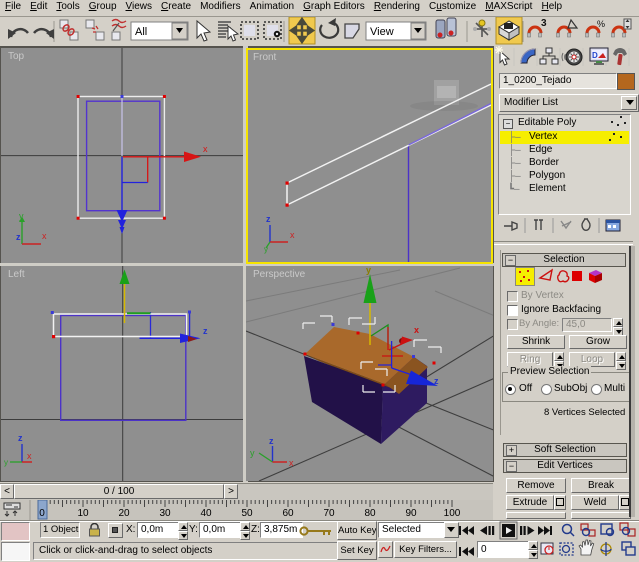  I want to click on svg-text: View, so click(382, 32).